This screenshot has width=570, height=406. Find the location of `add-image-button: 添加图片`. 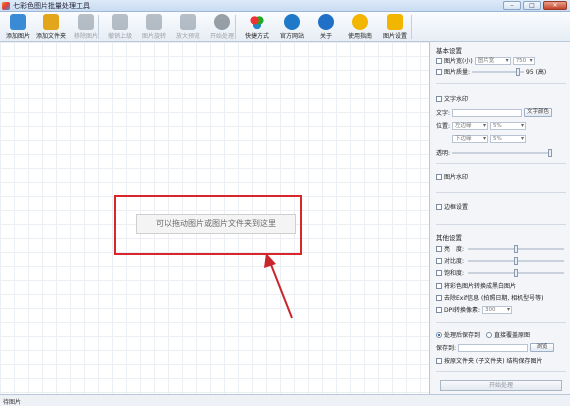

add-image-button: 添加图片 is located at coordinates (18, 28).